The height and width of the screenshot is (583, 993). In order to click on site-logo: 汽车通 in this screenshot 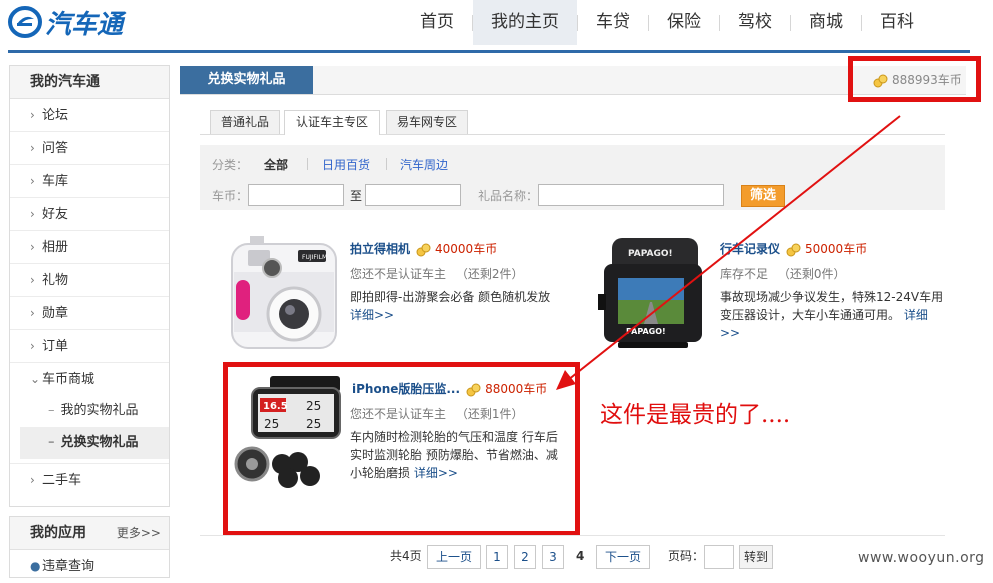, I will do `click(65, 22)`.